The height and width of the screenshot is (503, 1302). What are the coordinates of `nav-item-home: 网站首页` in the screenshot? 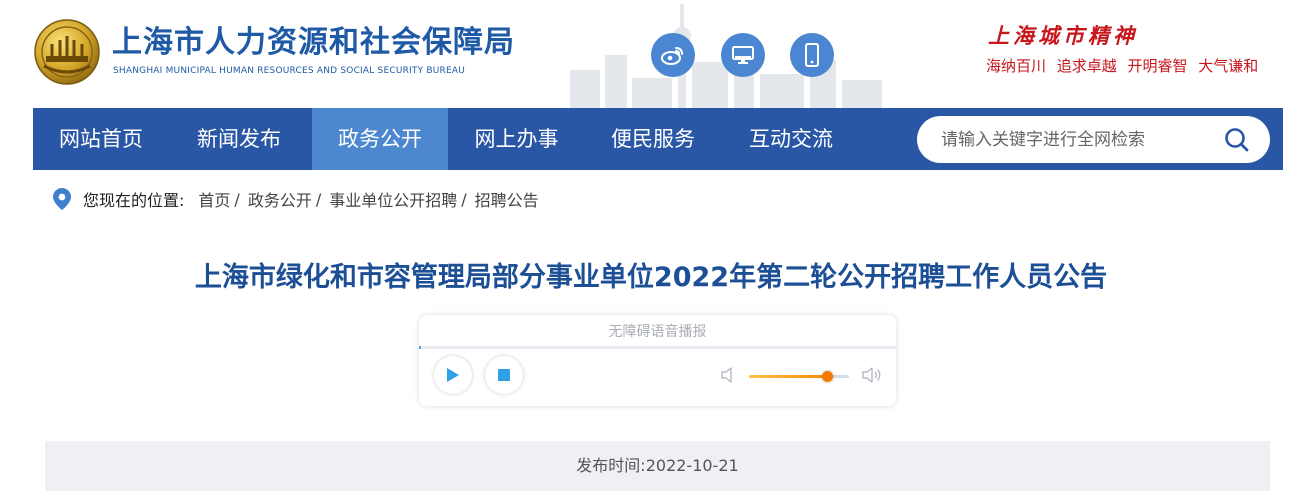 It's located at (101, 139).